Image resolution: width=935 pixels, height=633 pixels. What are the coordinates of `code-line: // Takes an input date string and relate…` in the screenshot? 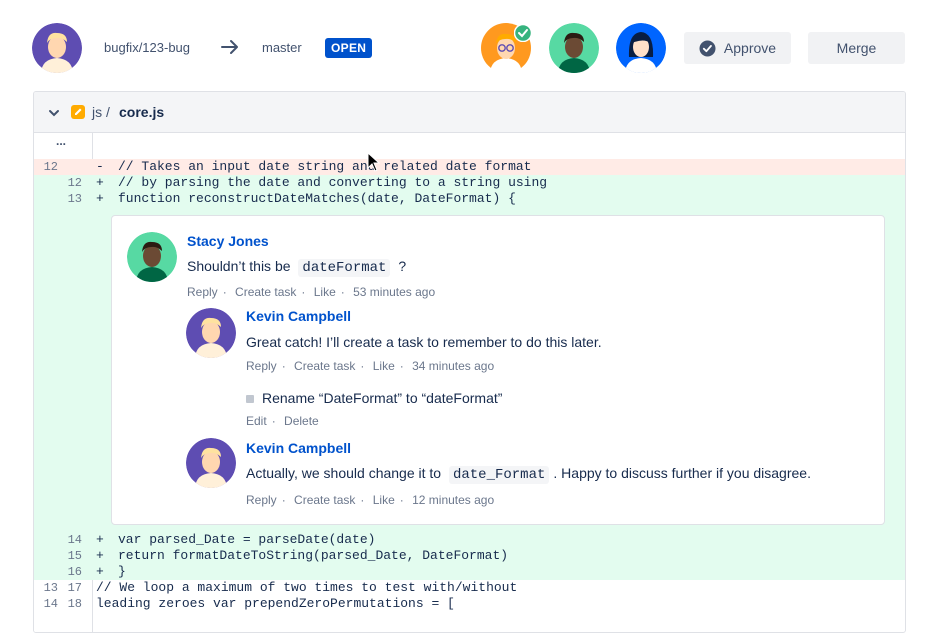 It's located at (325, 166).